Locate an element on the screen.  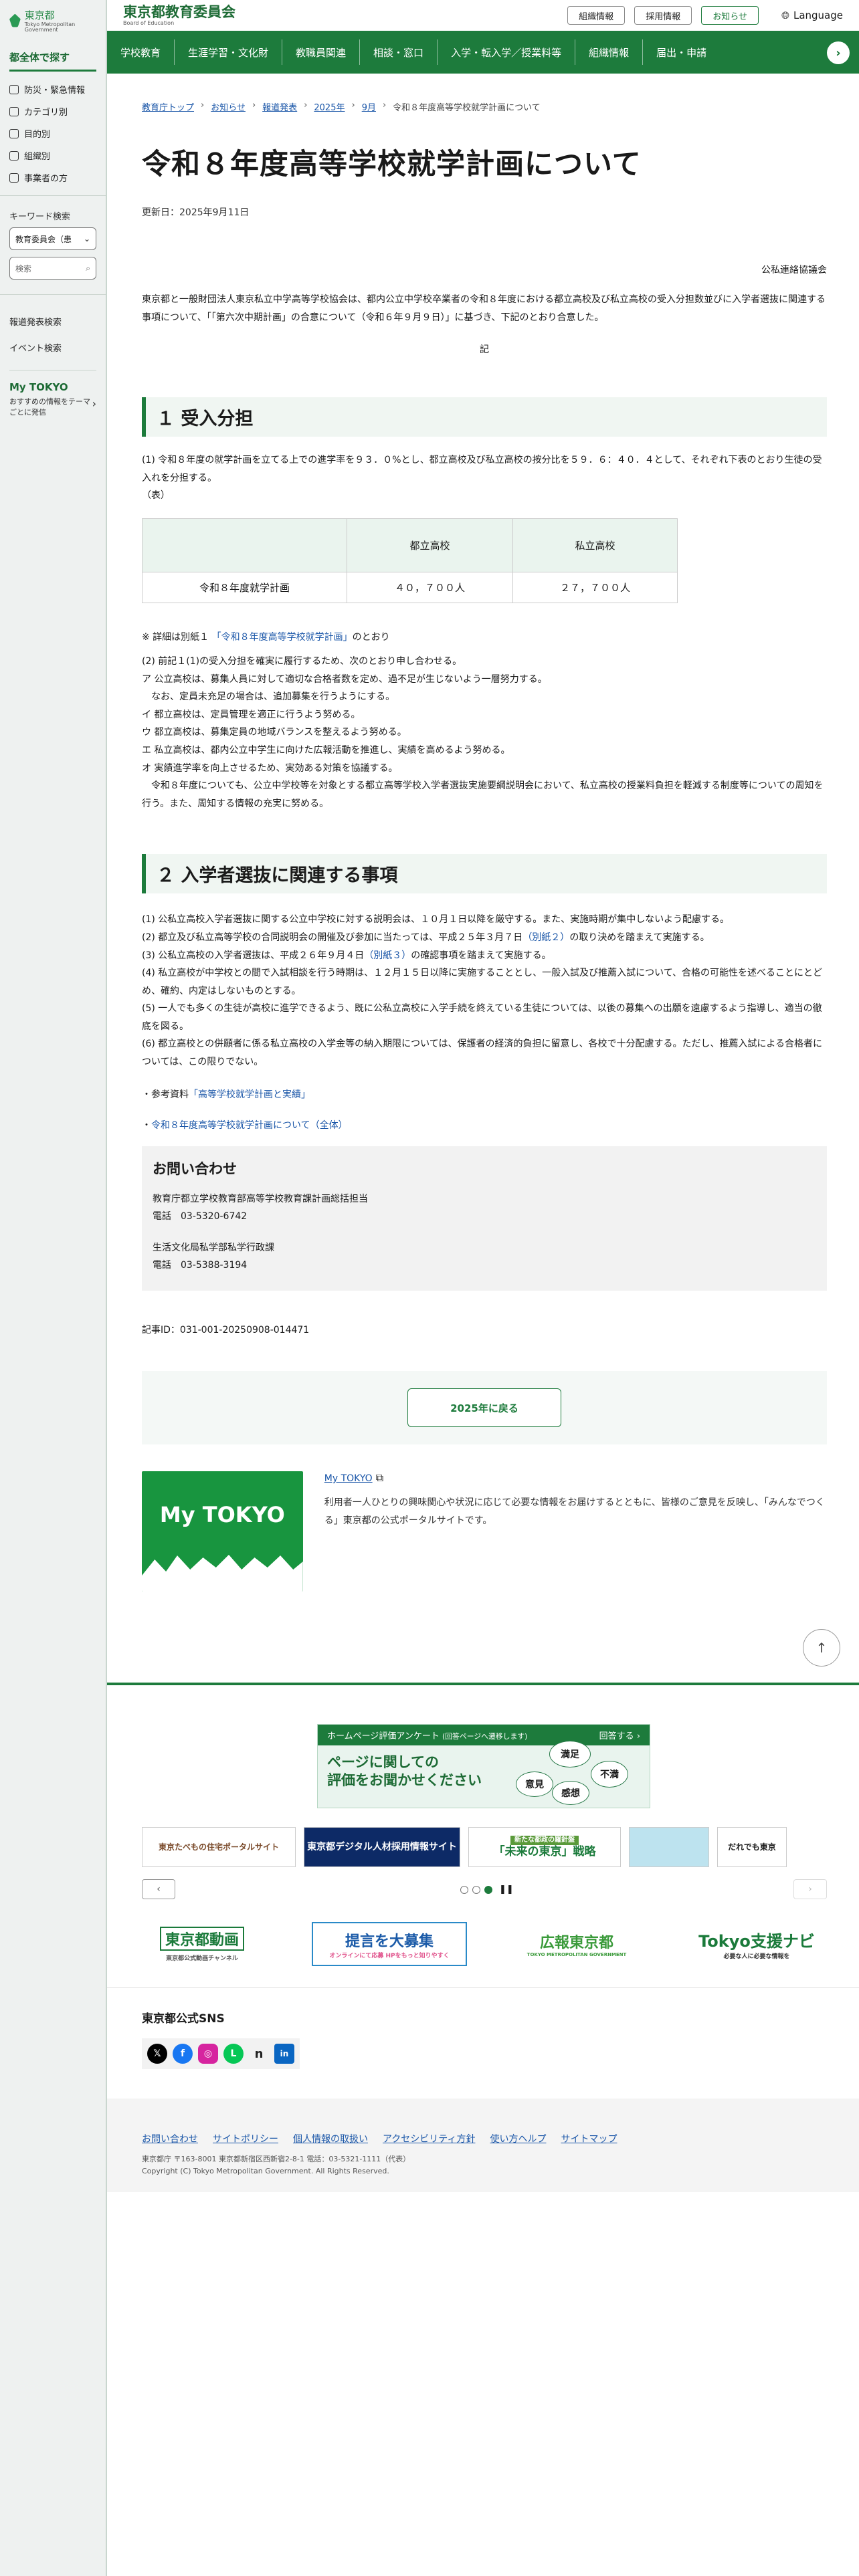
search-input: 検索 ⌕ is located at coordinates (52, 268).